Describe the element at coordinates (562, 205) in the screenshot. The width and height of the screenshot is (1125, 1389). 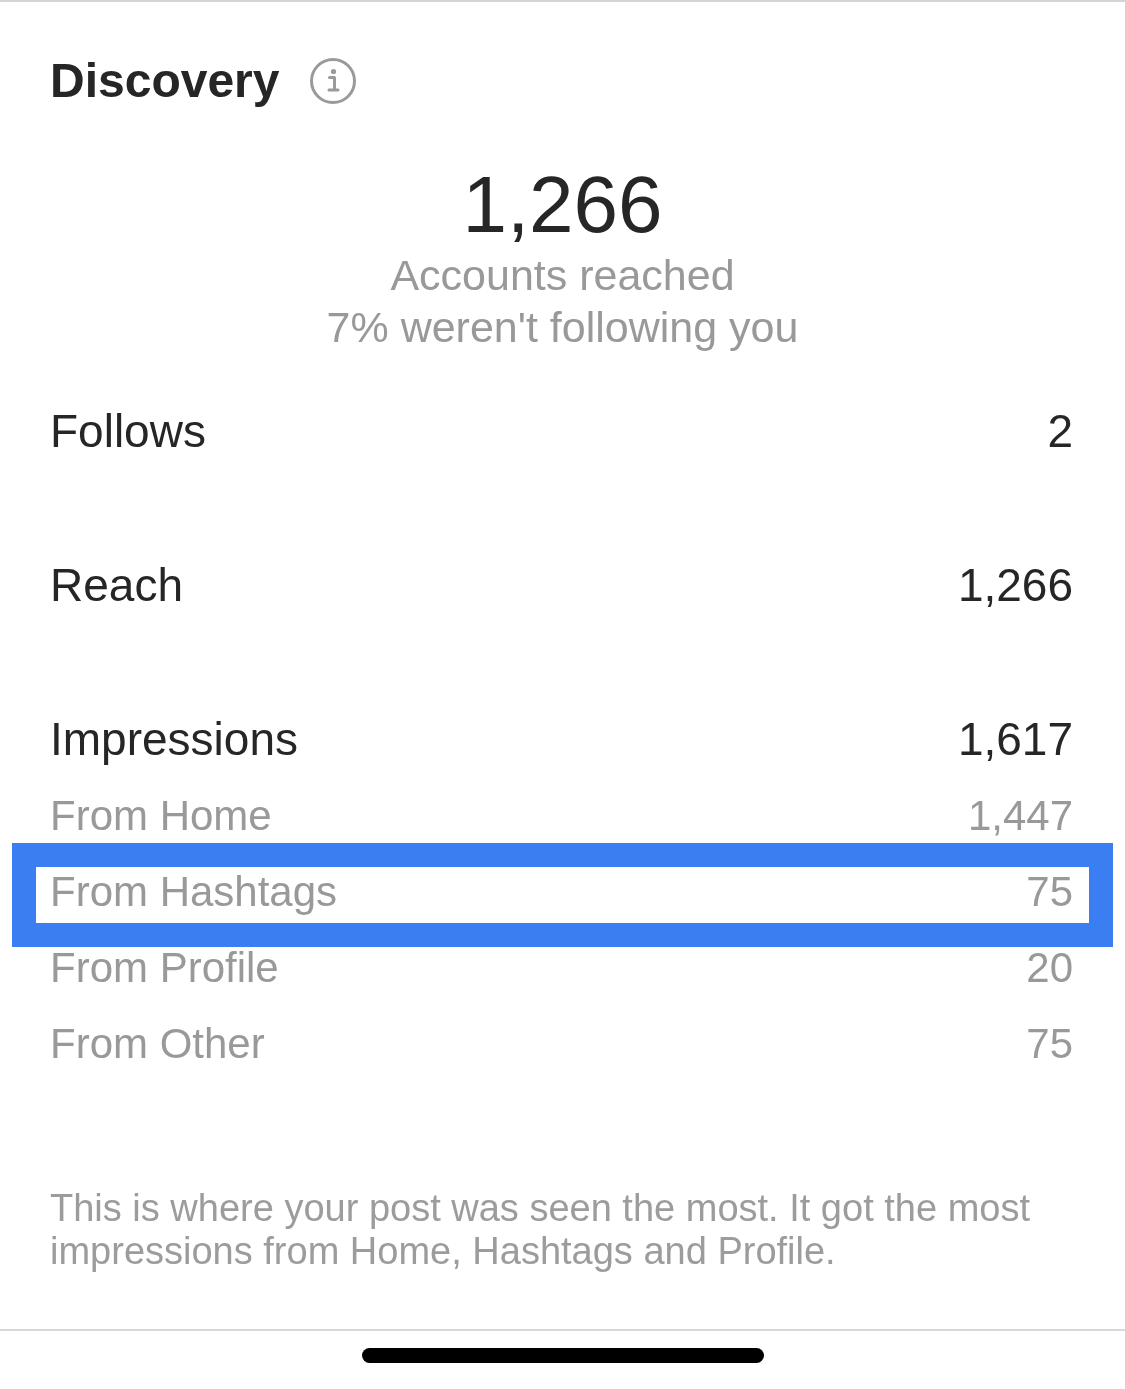
I see `reach-count: 1,266` at that location.